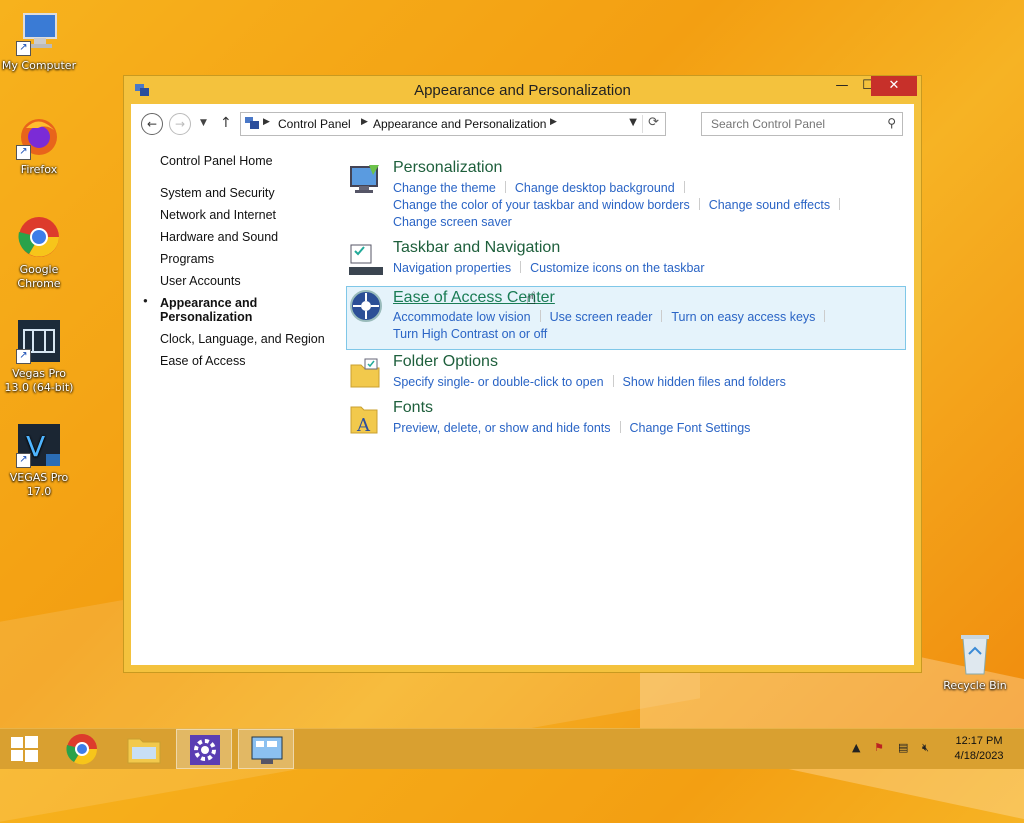  Describe the element at coordinates (366, 420) in the screenshot. I see `fonts-icon: A` at that location.